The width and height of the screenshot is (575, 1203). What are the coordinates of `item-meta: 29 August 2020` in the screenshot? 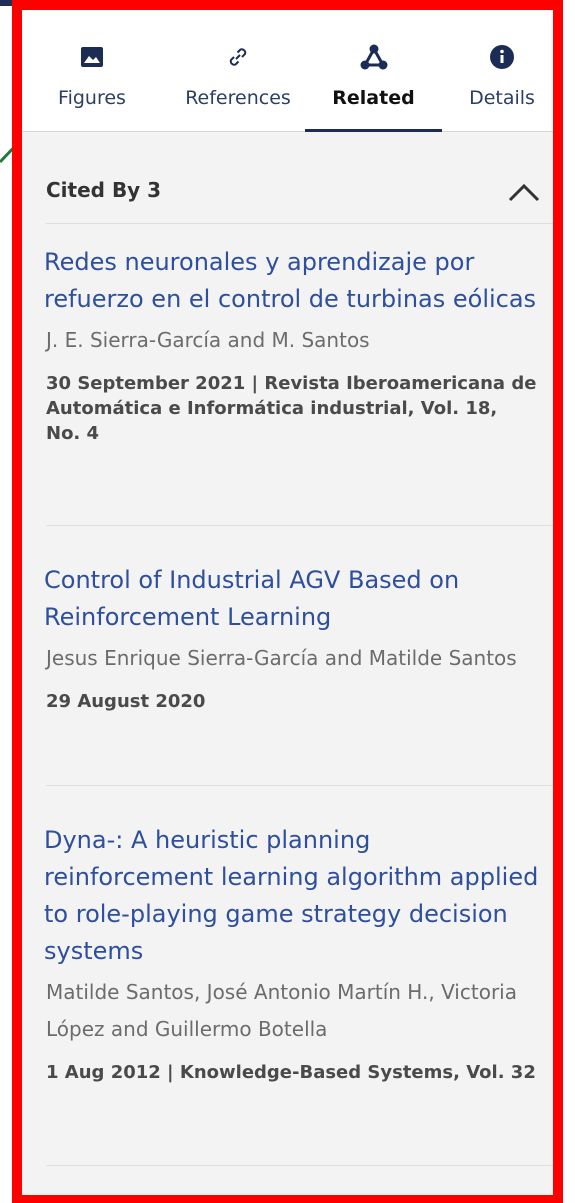 It's located at (299, 701).